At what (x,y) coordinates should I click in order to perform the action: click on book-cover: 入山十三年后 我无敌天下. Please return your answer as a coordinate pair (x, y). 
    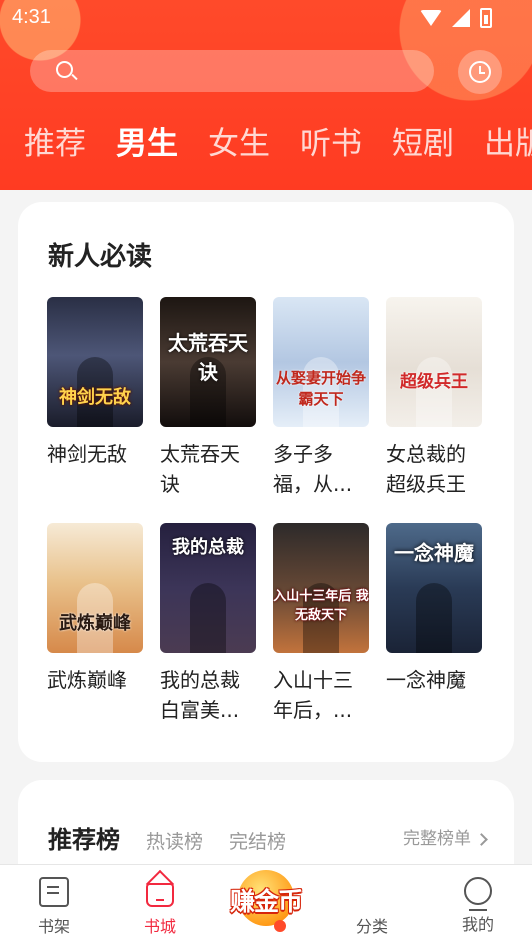
    Looking at the image, I should click on (321, 588).